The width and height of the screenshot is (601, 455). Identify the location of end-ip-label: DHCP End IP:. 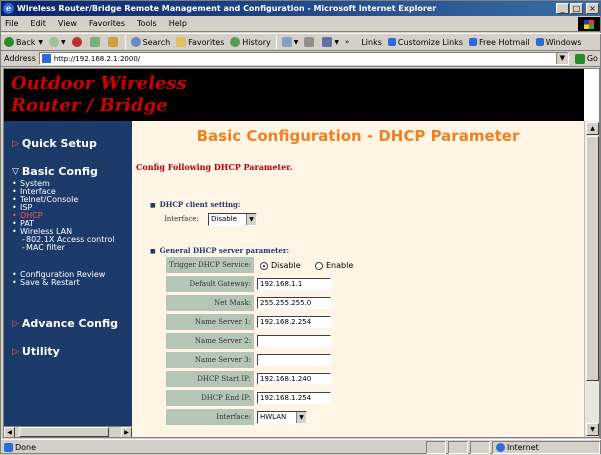
(210, 398).